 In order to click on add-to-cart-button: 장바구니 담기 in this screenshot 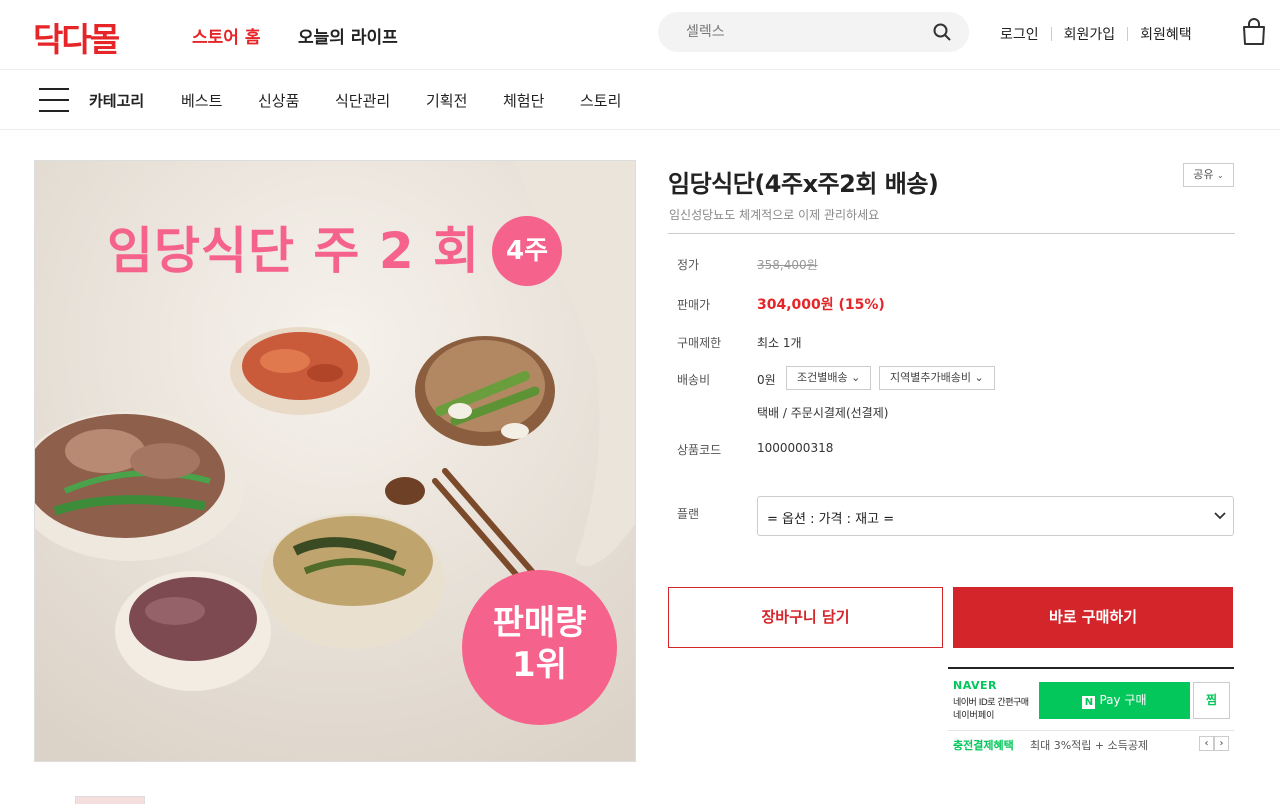, I will do `click(805, 617)`.